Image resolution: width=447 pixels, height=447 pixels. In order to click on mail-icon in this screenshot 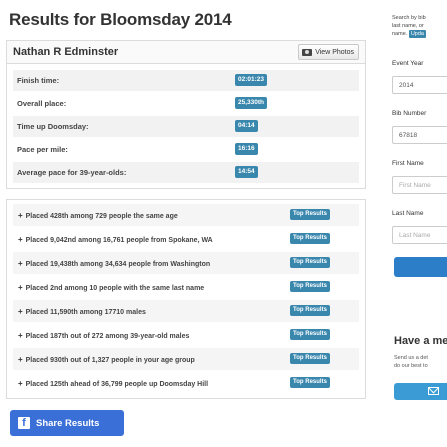, I will do `click(433, 391)`.